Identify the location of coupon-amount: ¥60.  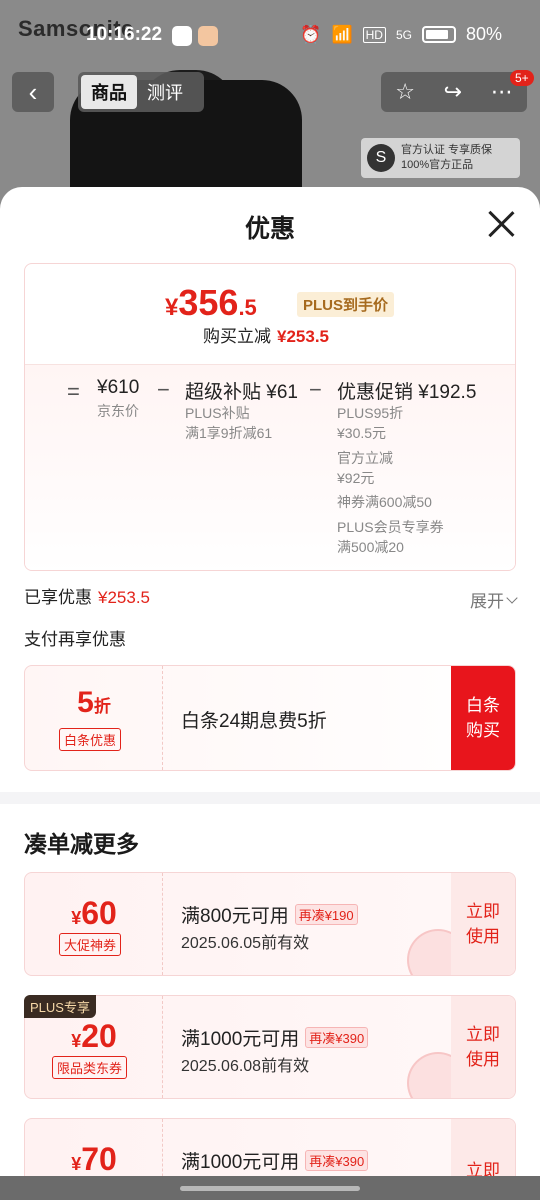
(94, 913).